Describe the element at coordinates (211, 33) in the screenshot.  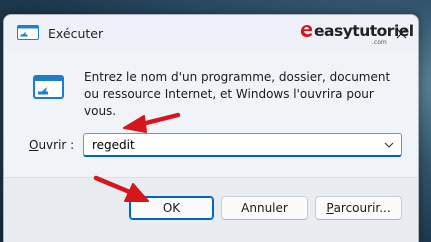
I see `title-bar: Exécuter easytutoriel .com` at that location.